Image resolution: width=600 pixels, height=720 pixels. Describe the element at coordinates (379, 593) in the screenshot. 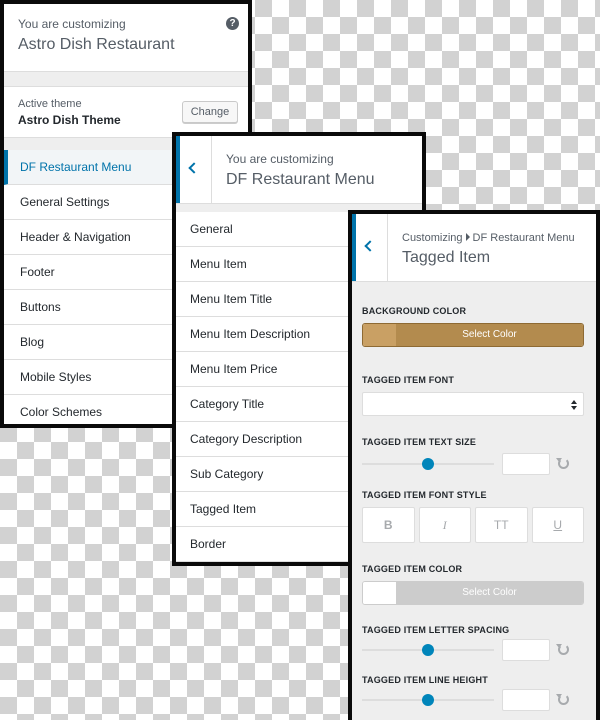

I see `tagged-item-color-swatch` at that location.